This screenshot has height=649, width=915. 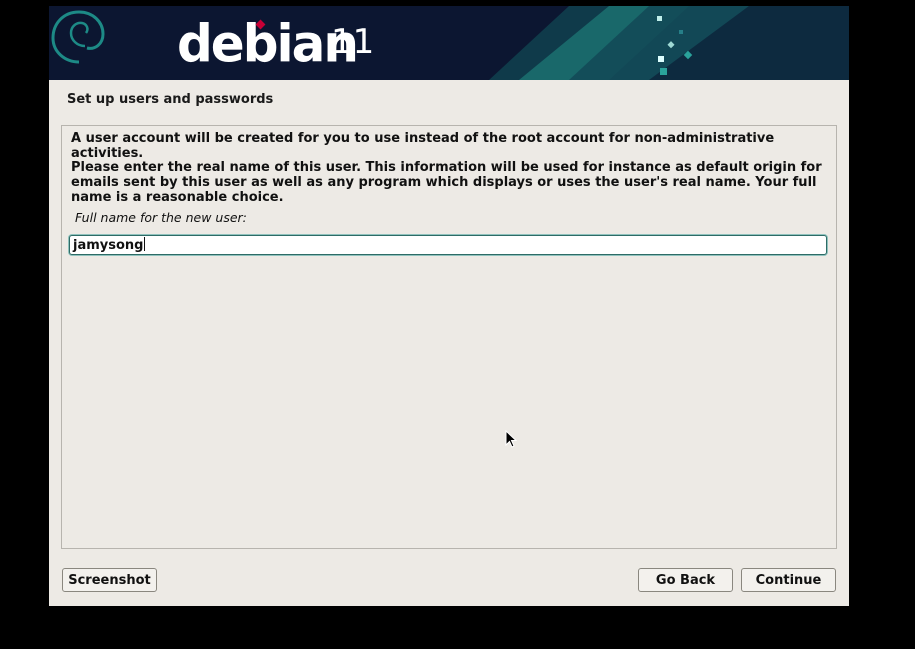 What do you see at coordinates (449, 43) in the screenshot?
I see `debian-banner: debian 11` at bounding box center [449, 43].